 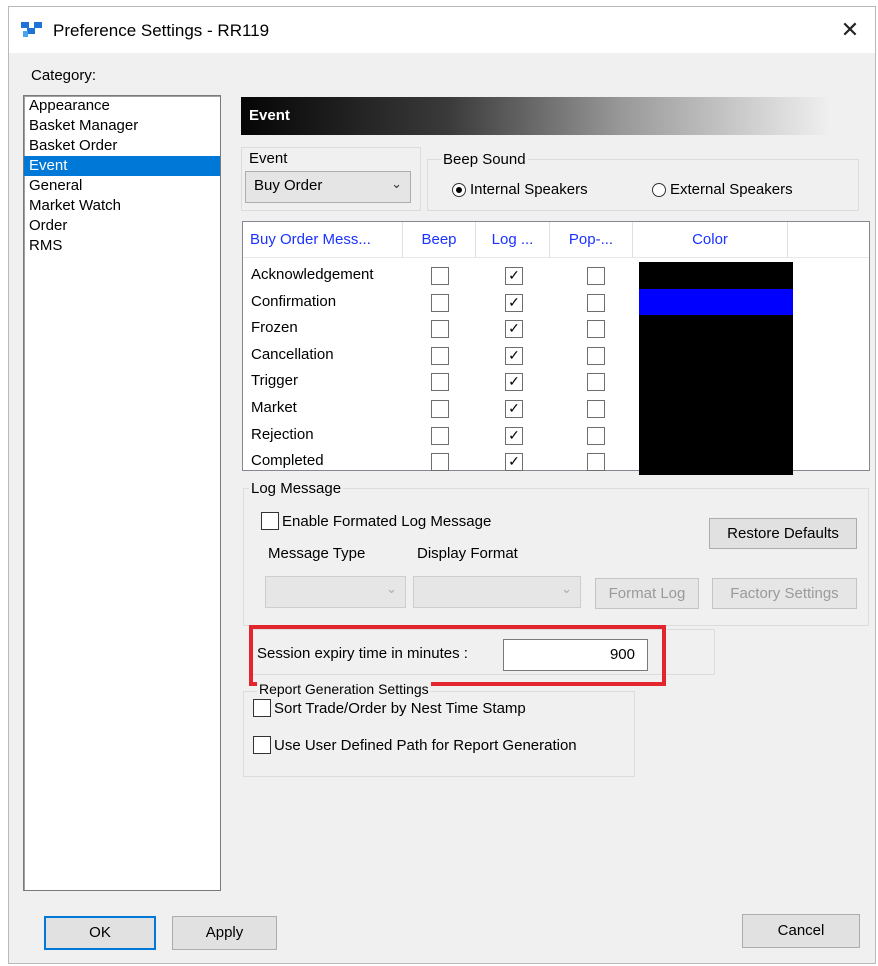 I want to click on event-group-label: Event, so click(x=268, y=158).